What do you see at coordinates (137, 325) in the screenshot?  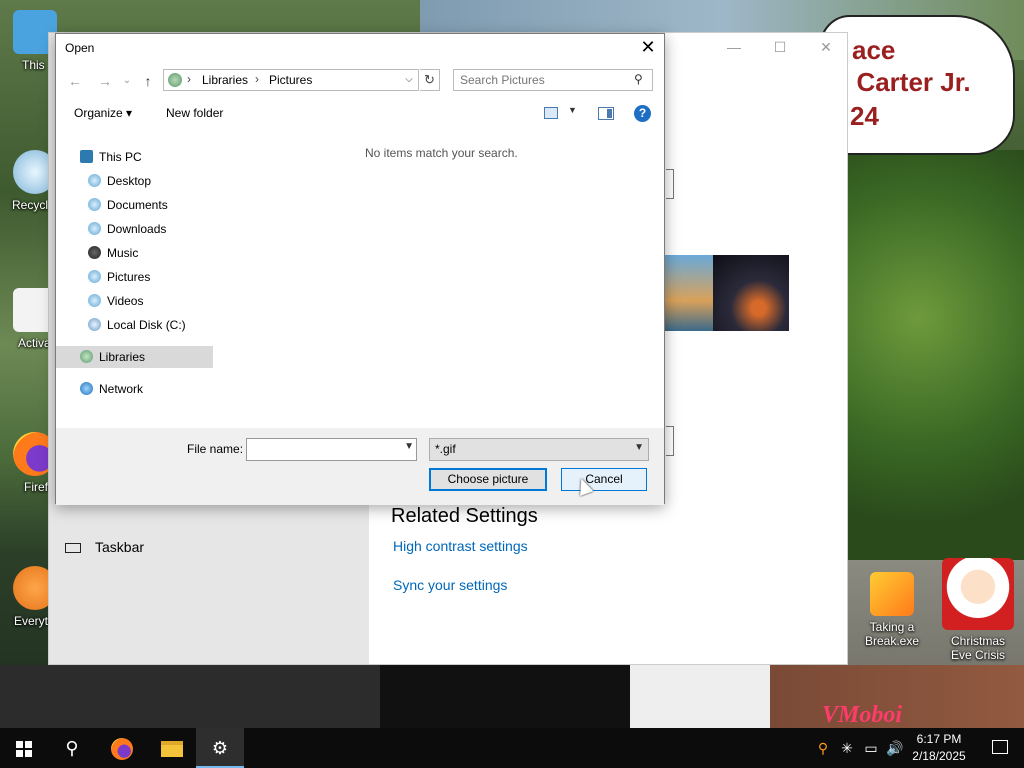 I see `nav-item-local-disk: Local Disk (C:)` at bounding box center [137, 325].